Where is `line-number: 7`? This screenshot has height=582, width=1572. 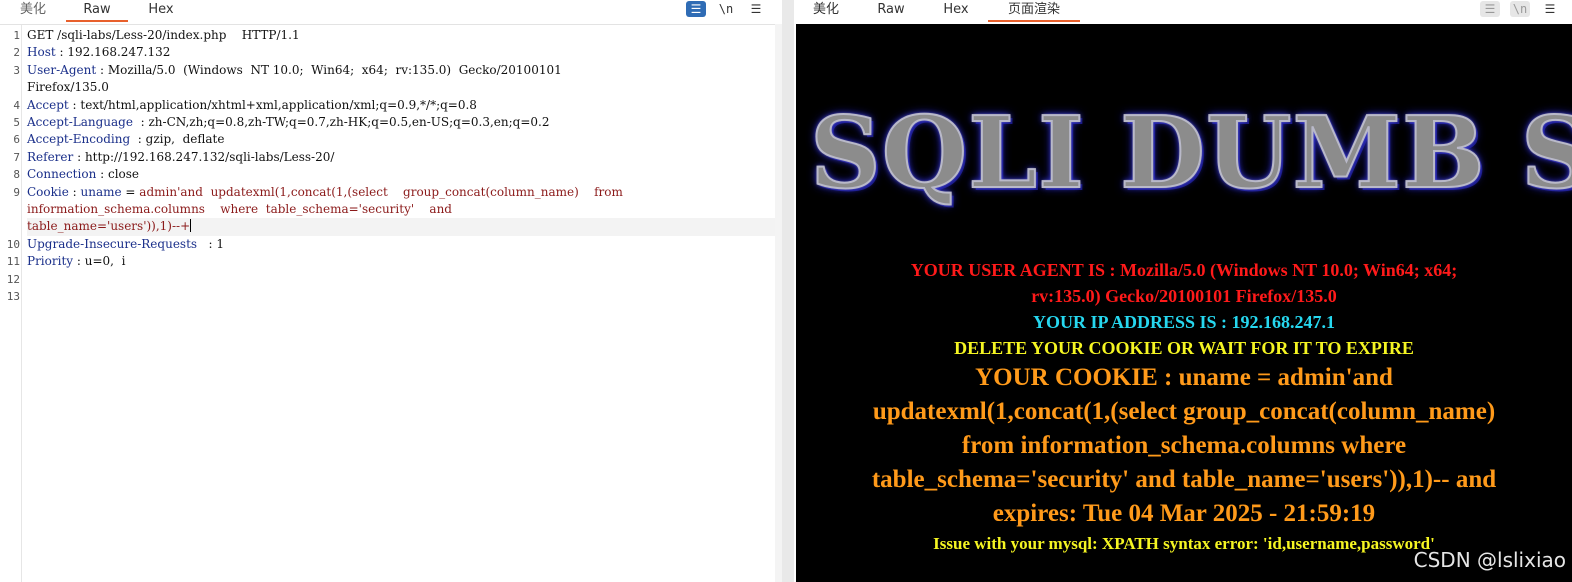 line-number: 7 is located at coordinates (16, 157).